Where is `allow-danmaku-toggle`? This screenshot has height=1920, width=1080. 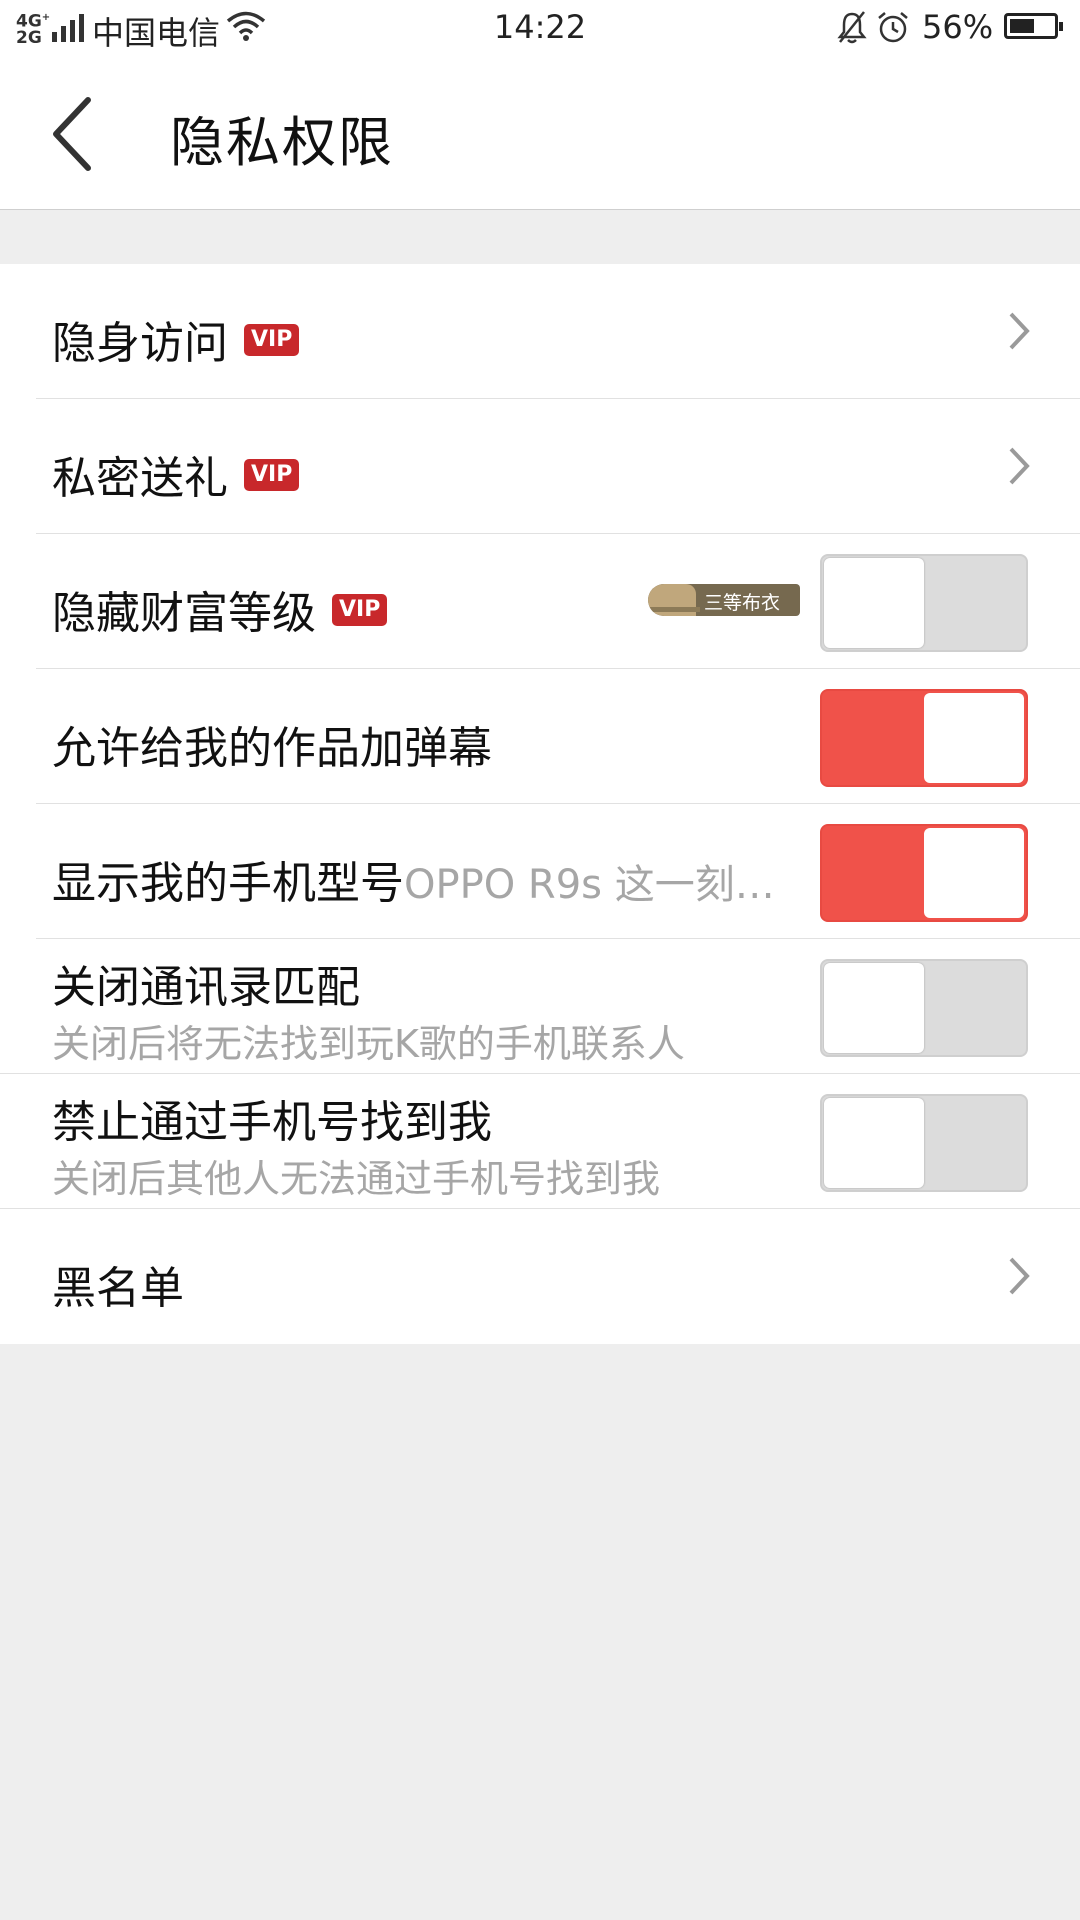
allow-danmaku-toggle is located at coordinates (924, 738).